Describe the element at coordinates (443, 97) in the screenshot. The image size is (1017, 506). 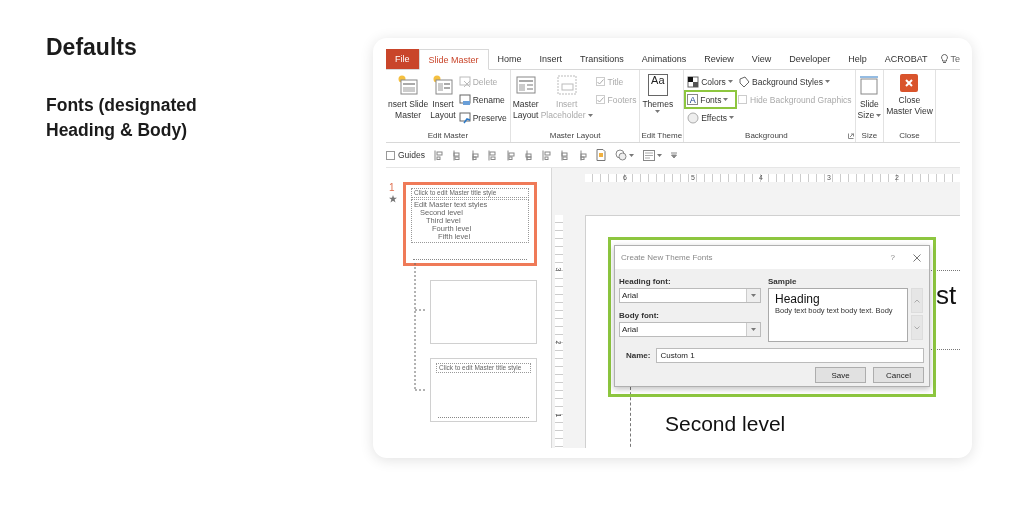
I see `ribbon-button: Insert Layout` at that location.